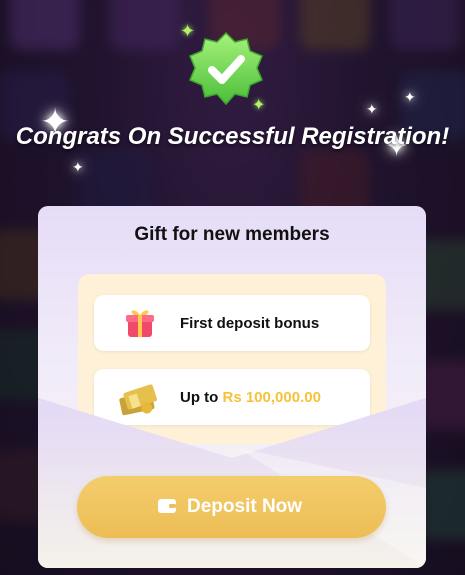 The width and height of the screenshot is (465, 575). Describe the element at coordinates (232, 136) in the screenshot. I see `dialog-title: Congrats On Successful Registration!` at that location.